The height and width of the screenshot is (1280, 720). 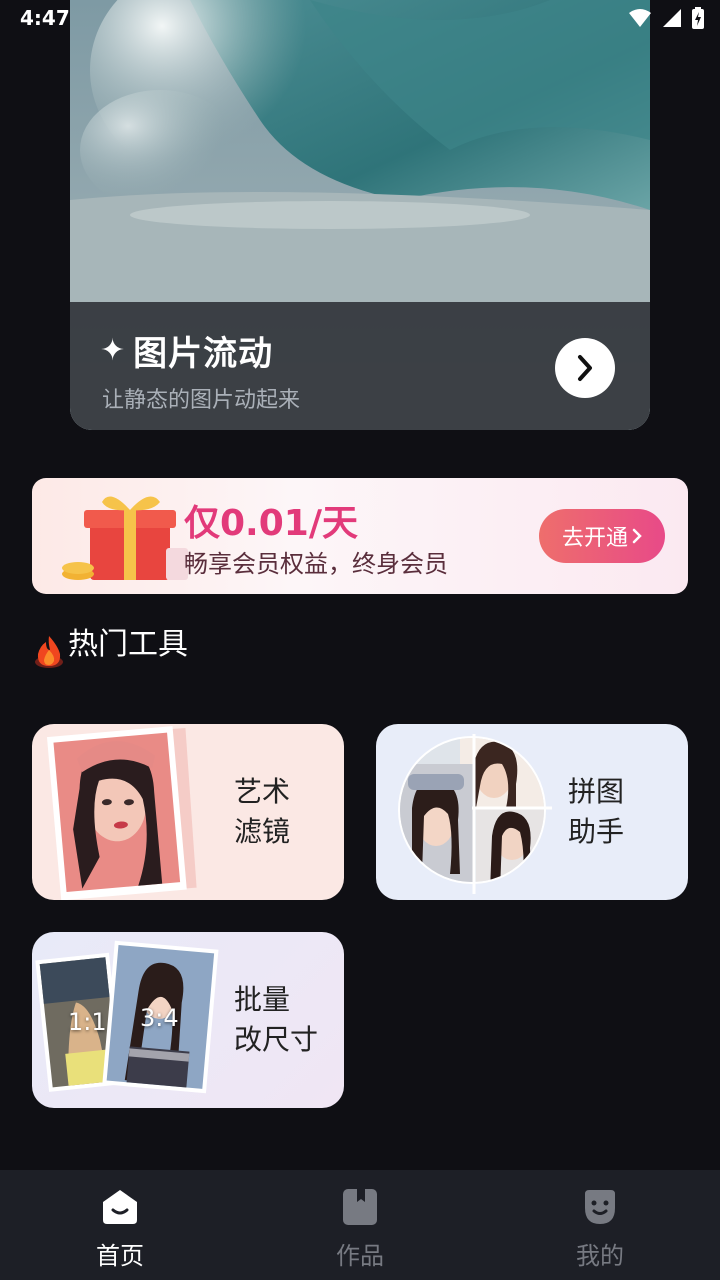 I want to click on profile-icon, so click(x=600, y=1207).